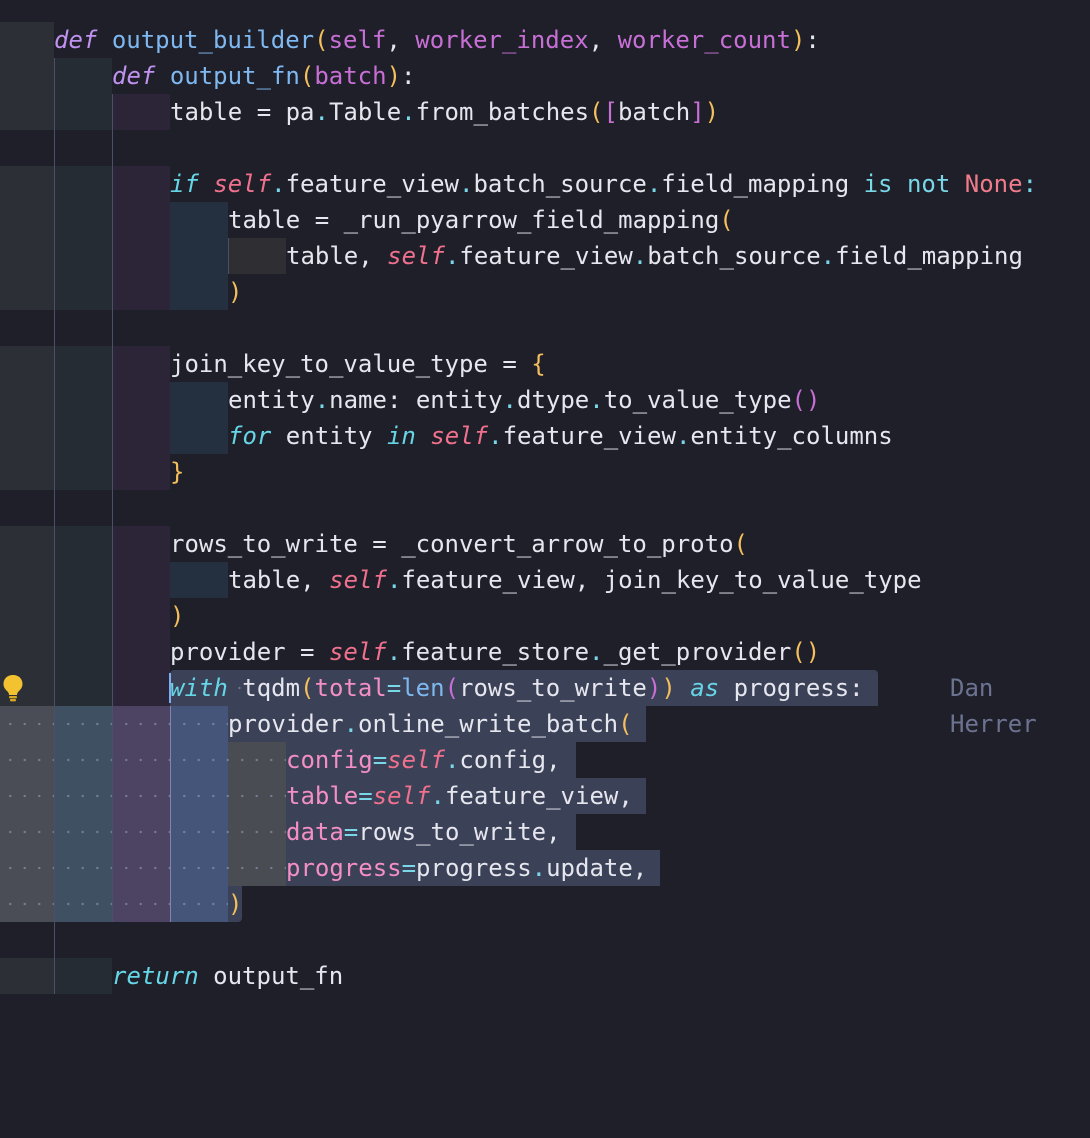 Image resolution: width=1090 pixels, height=1138 pixels. Describe the element at coordinates (358, 364) in the screenshot. I see `code-text: join_key_to_value_type = {` at that location.